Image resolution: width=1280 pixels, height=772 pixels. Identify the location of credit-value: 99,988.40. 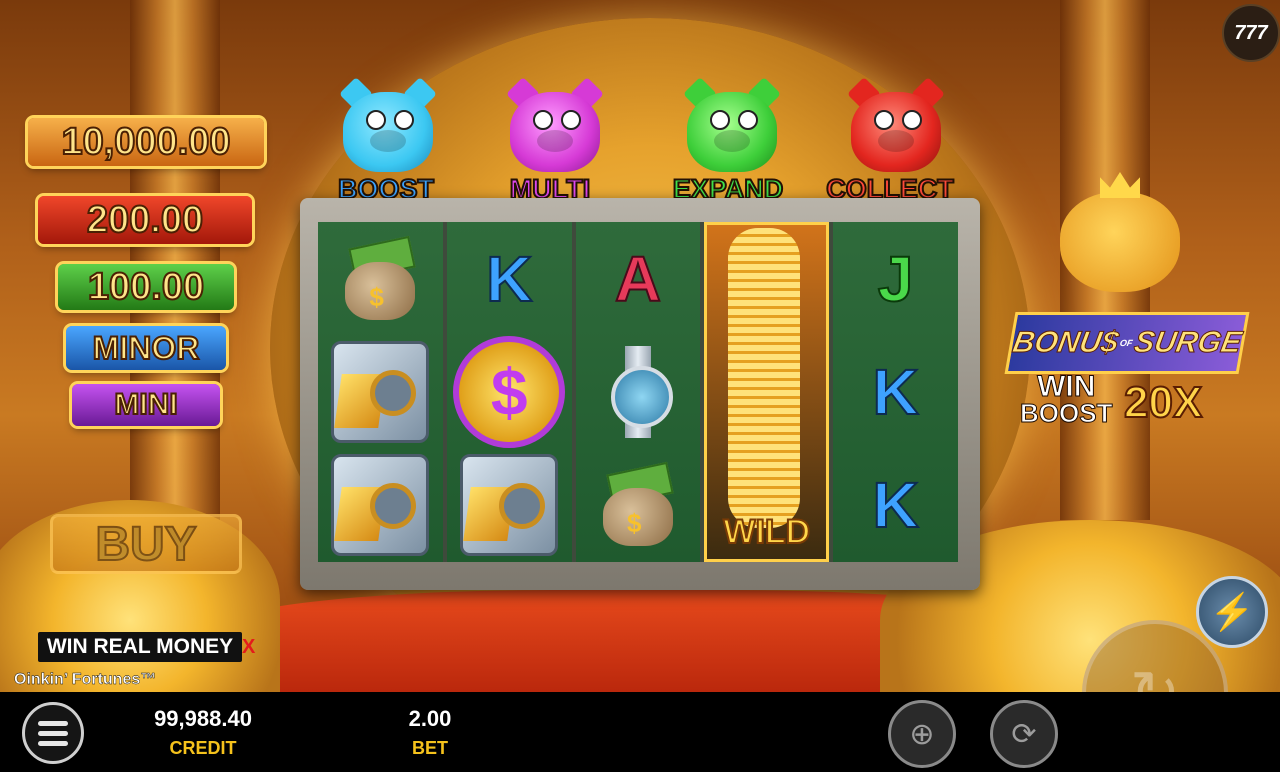
(203, 718).